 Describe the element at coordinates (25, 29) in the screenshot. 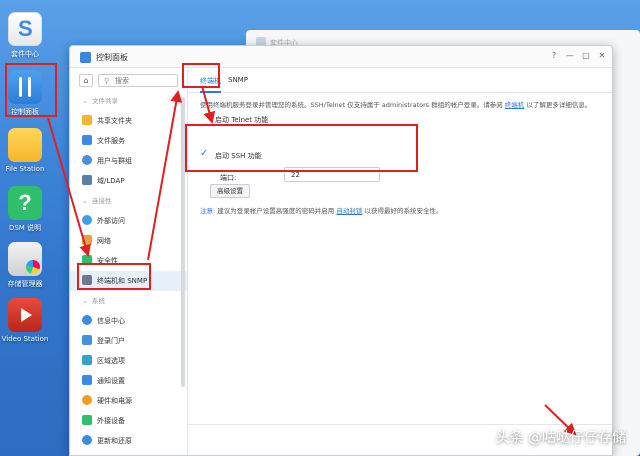

I see `package-center-icon` at that location.